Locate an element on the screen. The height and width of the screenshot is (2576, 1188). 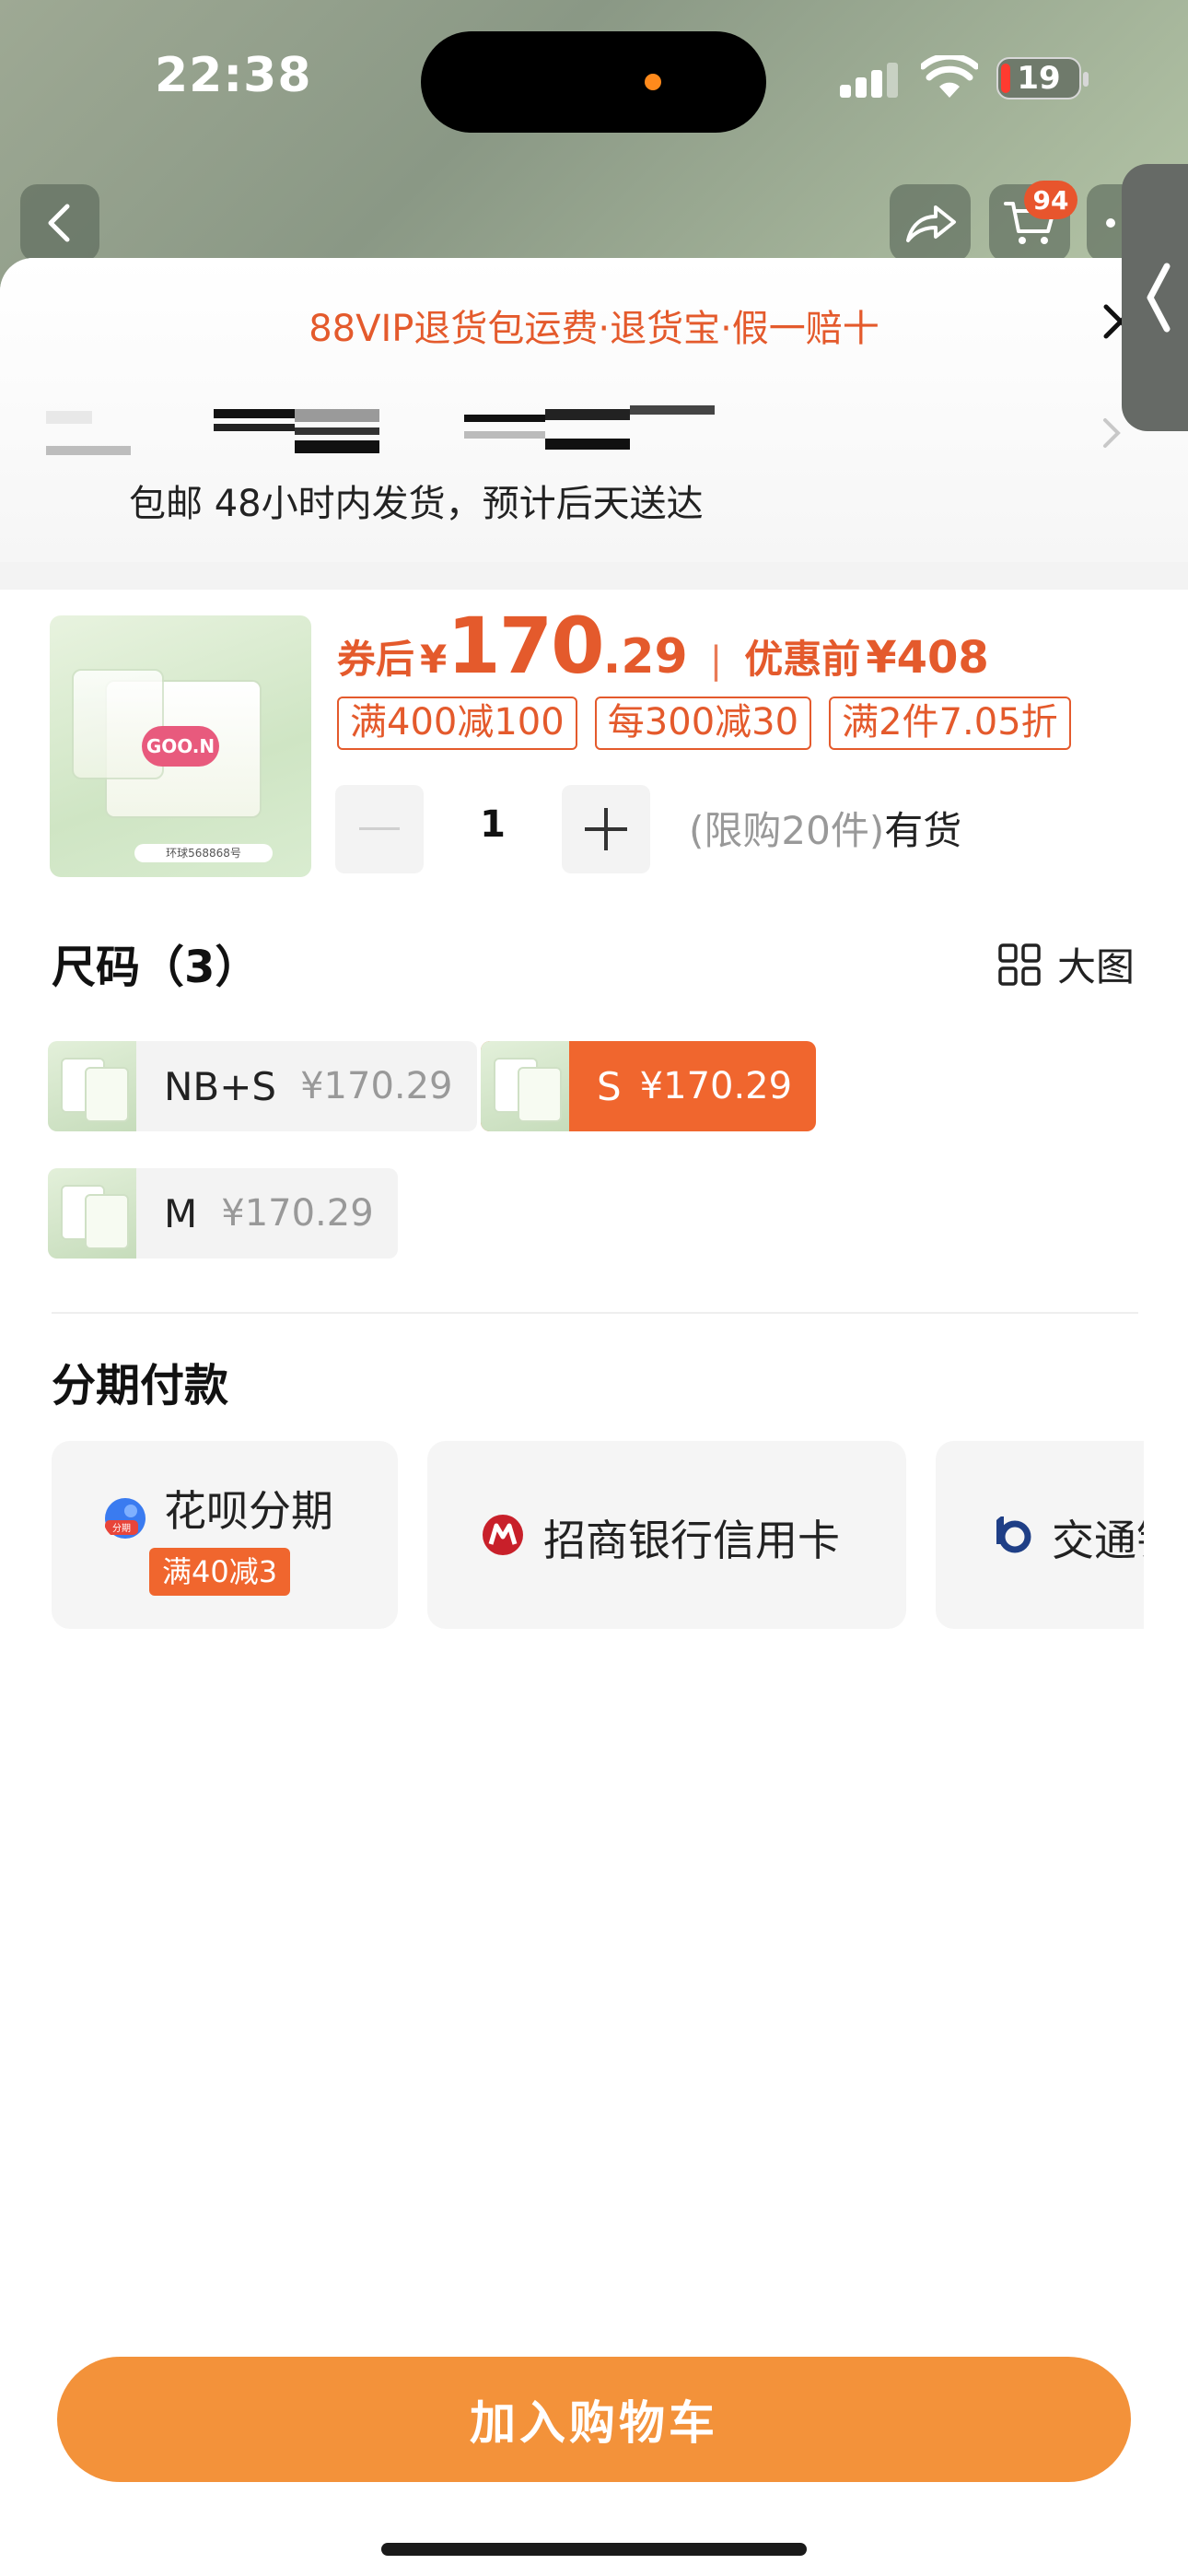
battery-indicator: 19 is located at coordinates (1042, 78).